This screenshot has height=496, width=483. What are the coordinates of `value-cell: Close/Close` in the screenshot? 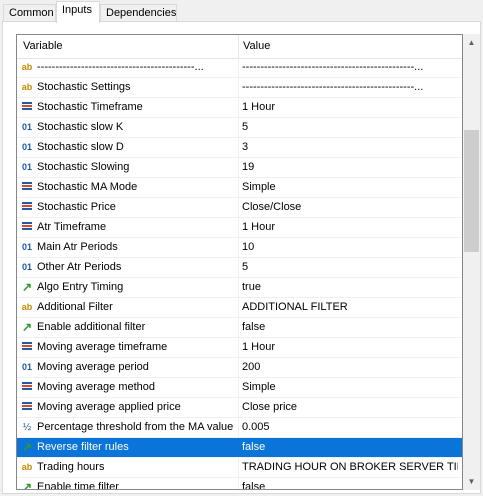 It's located at (350, 207).